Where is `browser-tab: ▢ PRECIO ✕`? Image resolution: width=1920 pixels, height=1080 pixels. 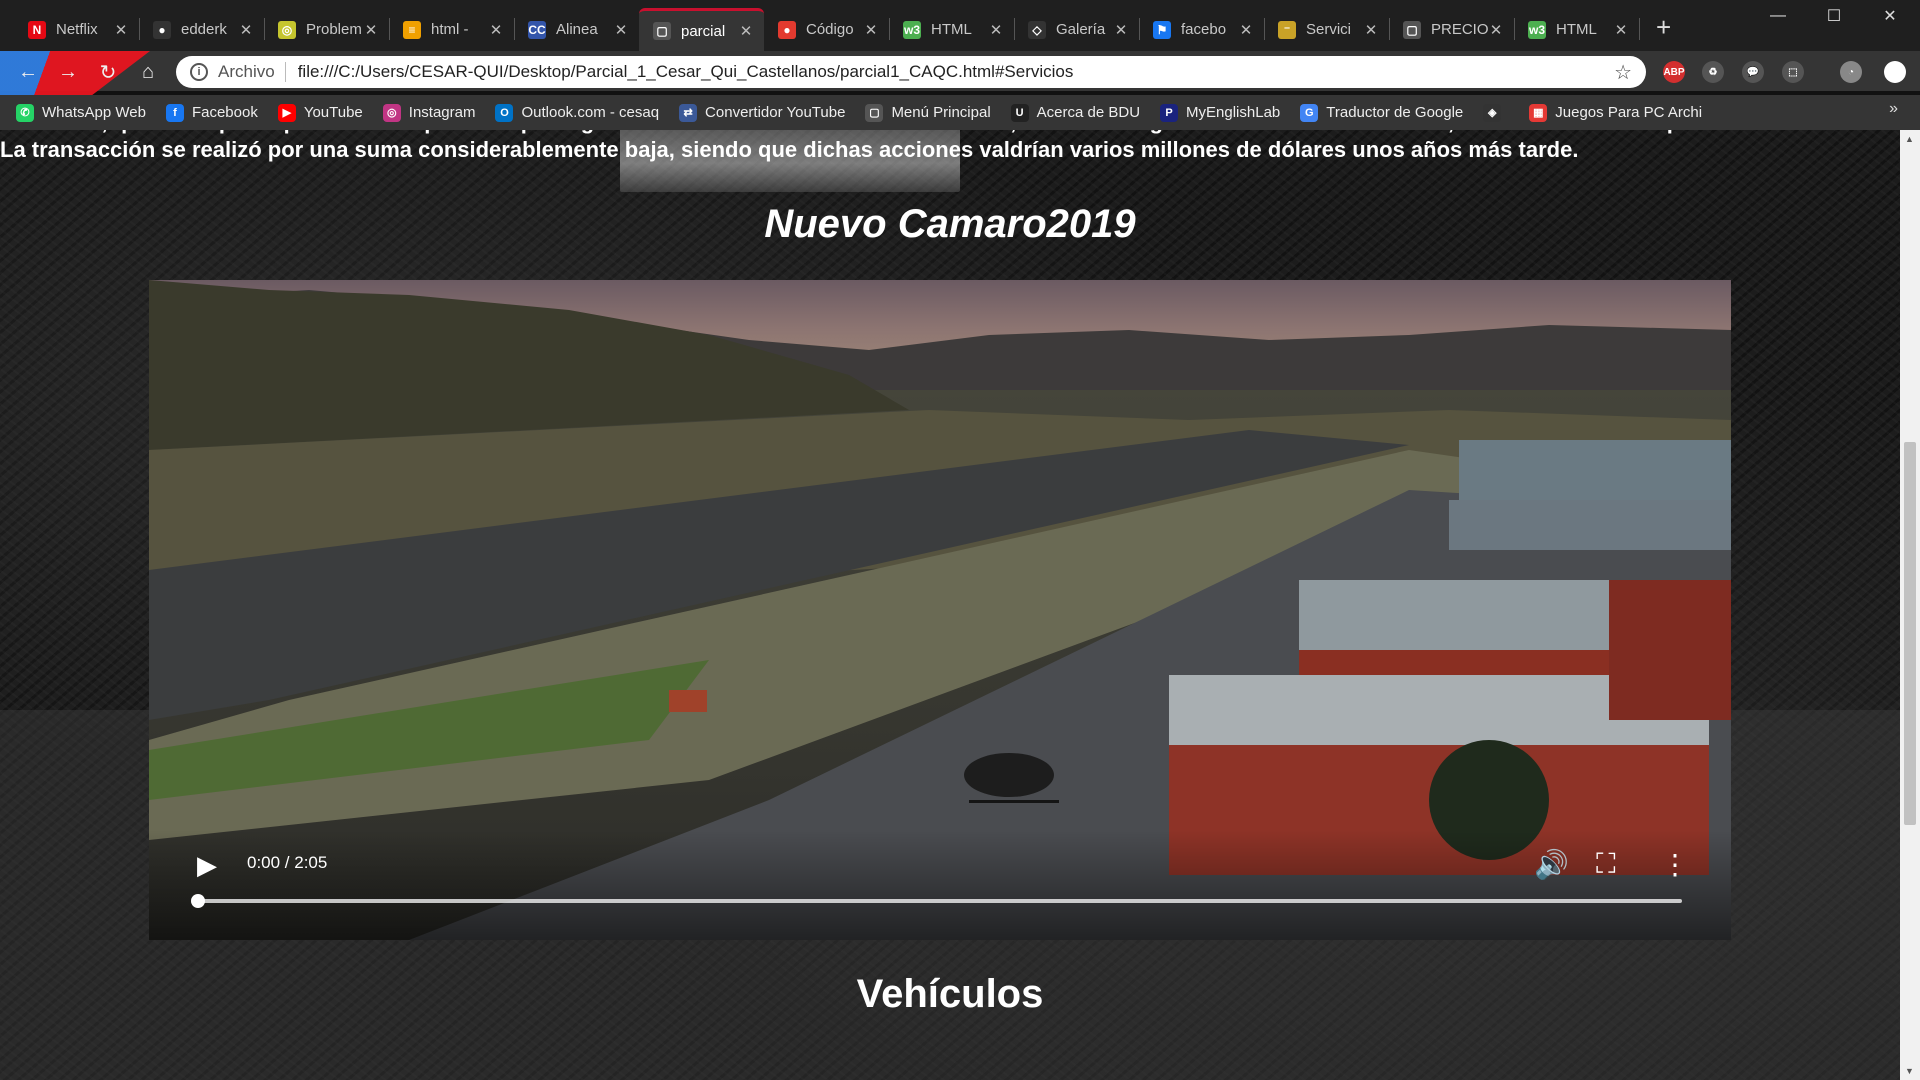 browser-tab: ▢ PRECIO ✕ is located at coordinates (1451, 29).